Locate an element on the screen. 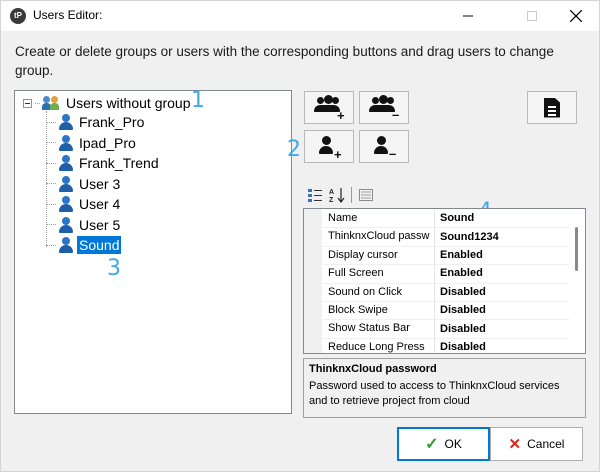  maximize-button is located at coordinates (532, 16).